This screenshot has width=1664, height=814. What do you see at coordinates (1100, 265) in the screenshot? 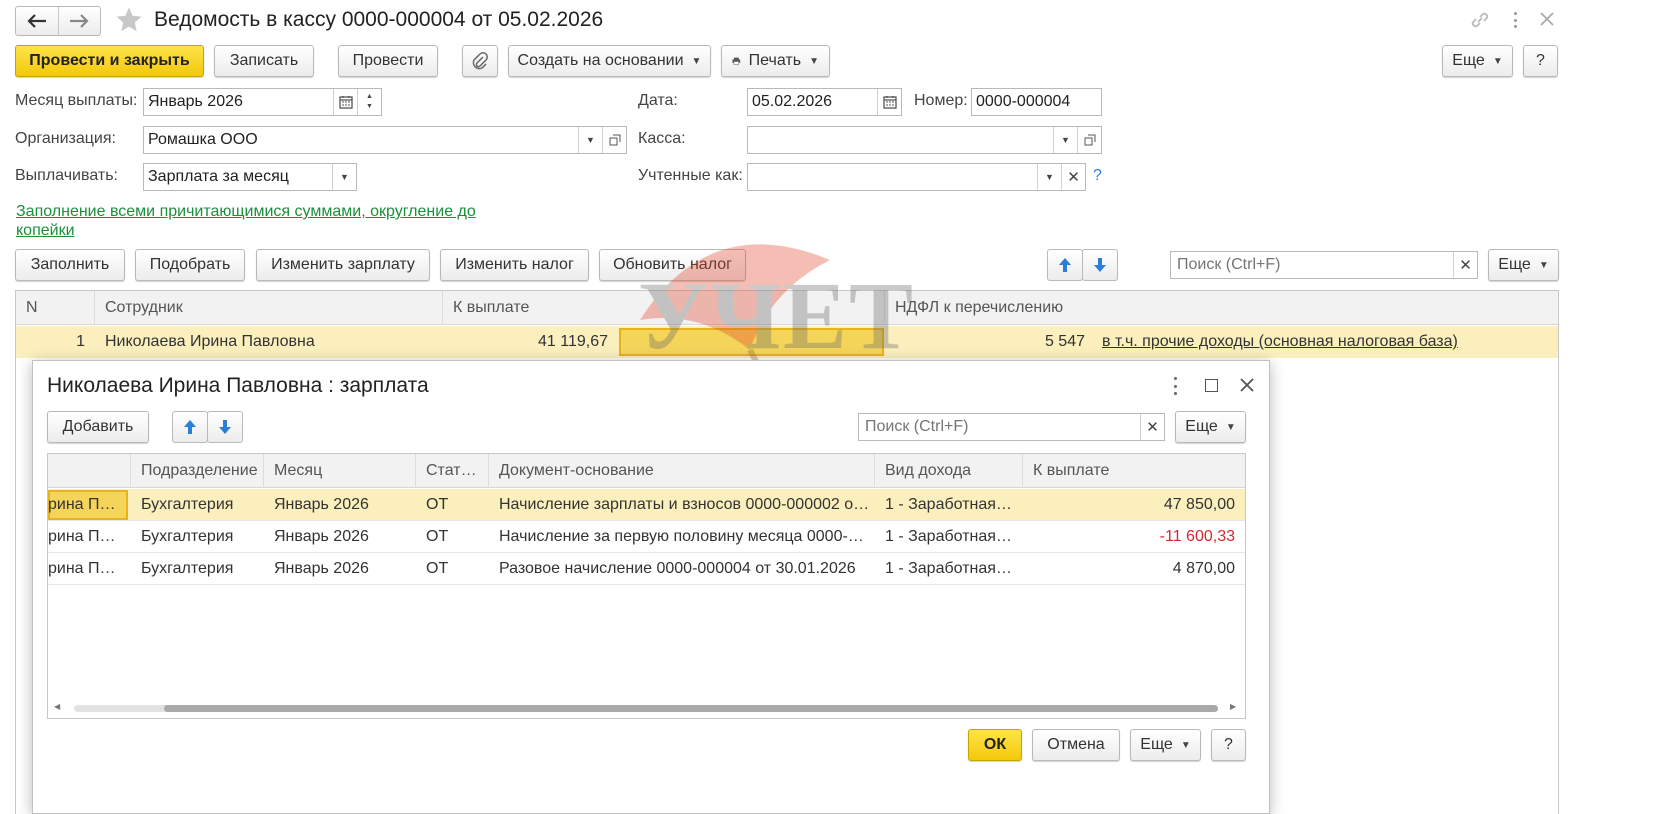
I see `move-down-button` at bounding box center [1100, 265].